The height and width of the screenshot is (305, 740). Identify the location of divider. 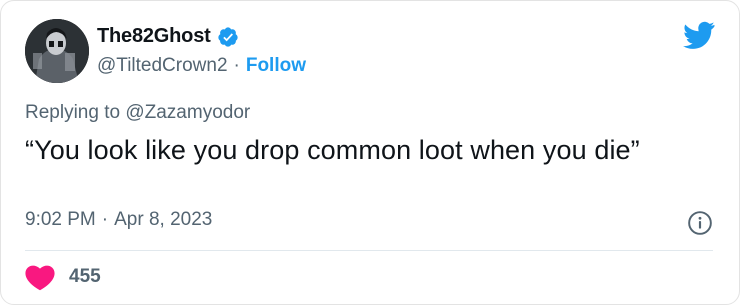
(369, 250).